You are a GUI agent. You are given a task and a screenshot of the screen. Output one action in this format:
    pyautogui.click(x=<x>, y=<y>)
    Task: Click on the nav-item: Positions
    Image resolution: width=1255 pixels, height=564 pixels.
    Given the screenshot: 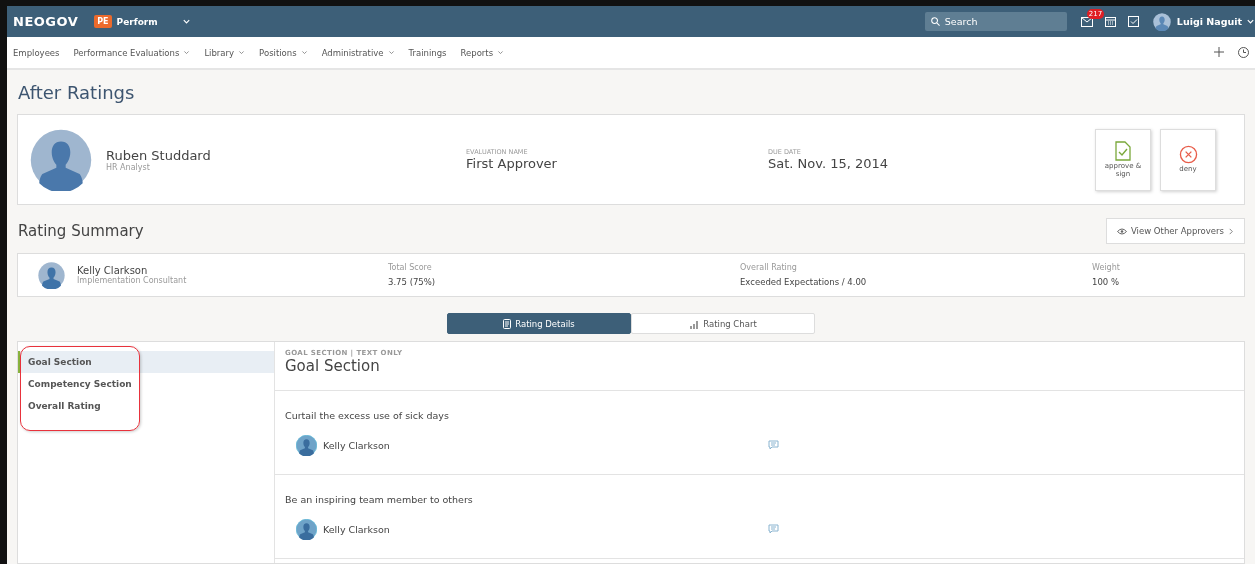 What is the action you would take?
    pyautogui.click(x=283, y=52)
    